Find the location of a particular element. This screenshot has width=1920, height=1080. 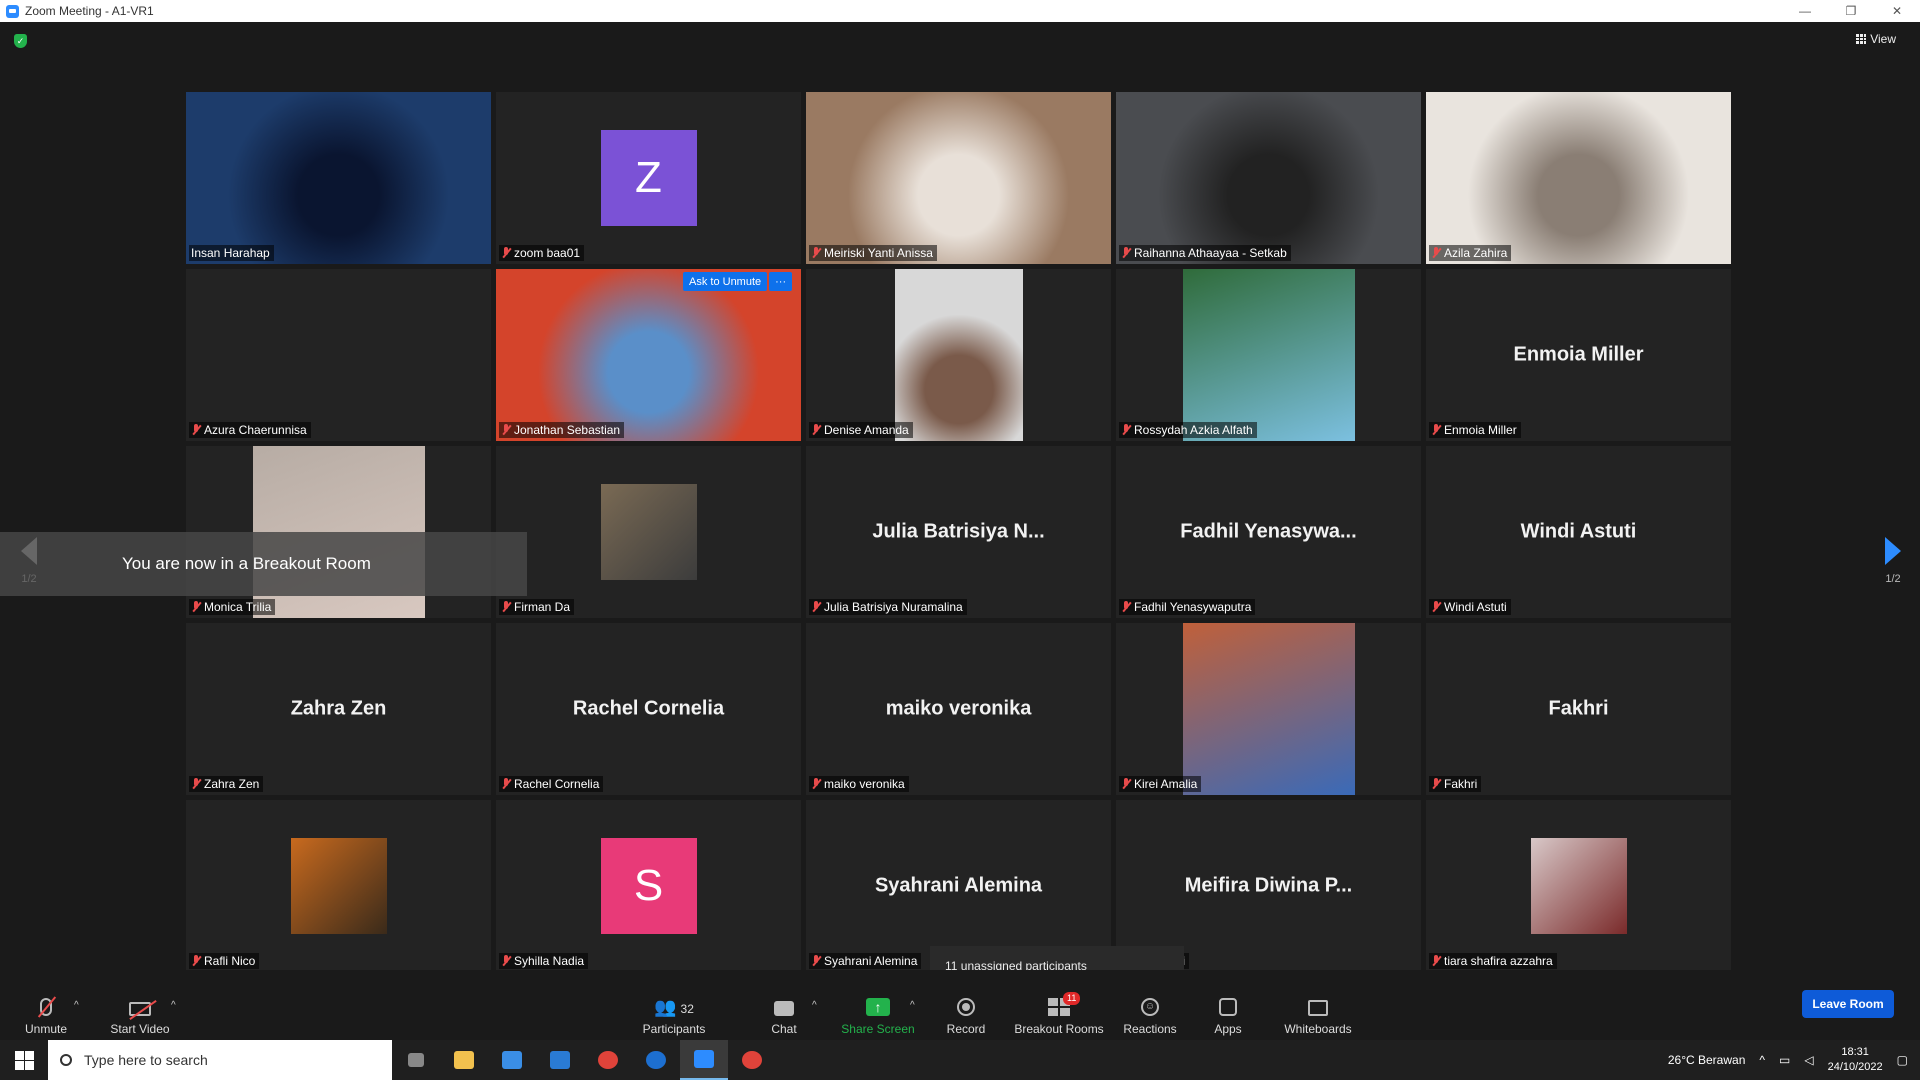

breakout-room-toast: You are now in a Breakout Room is located at coordinates (263, 564).